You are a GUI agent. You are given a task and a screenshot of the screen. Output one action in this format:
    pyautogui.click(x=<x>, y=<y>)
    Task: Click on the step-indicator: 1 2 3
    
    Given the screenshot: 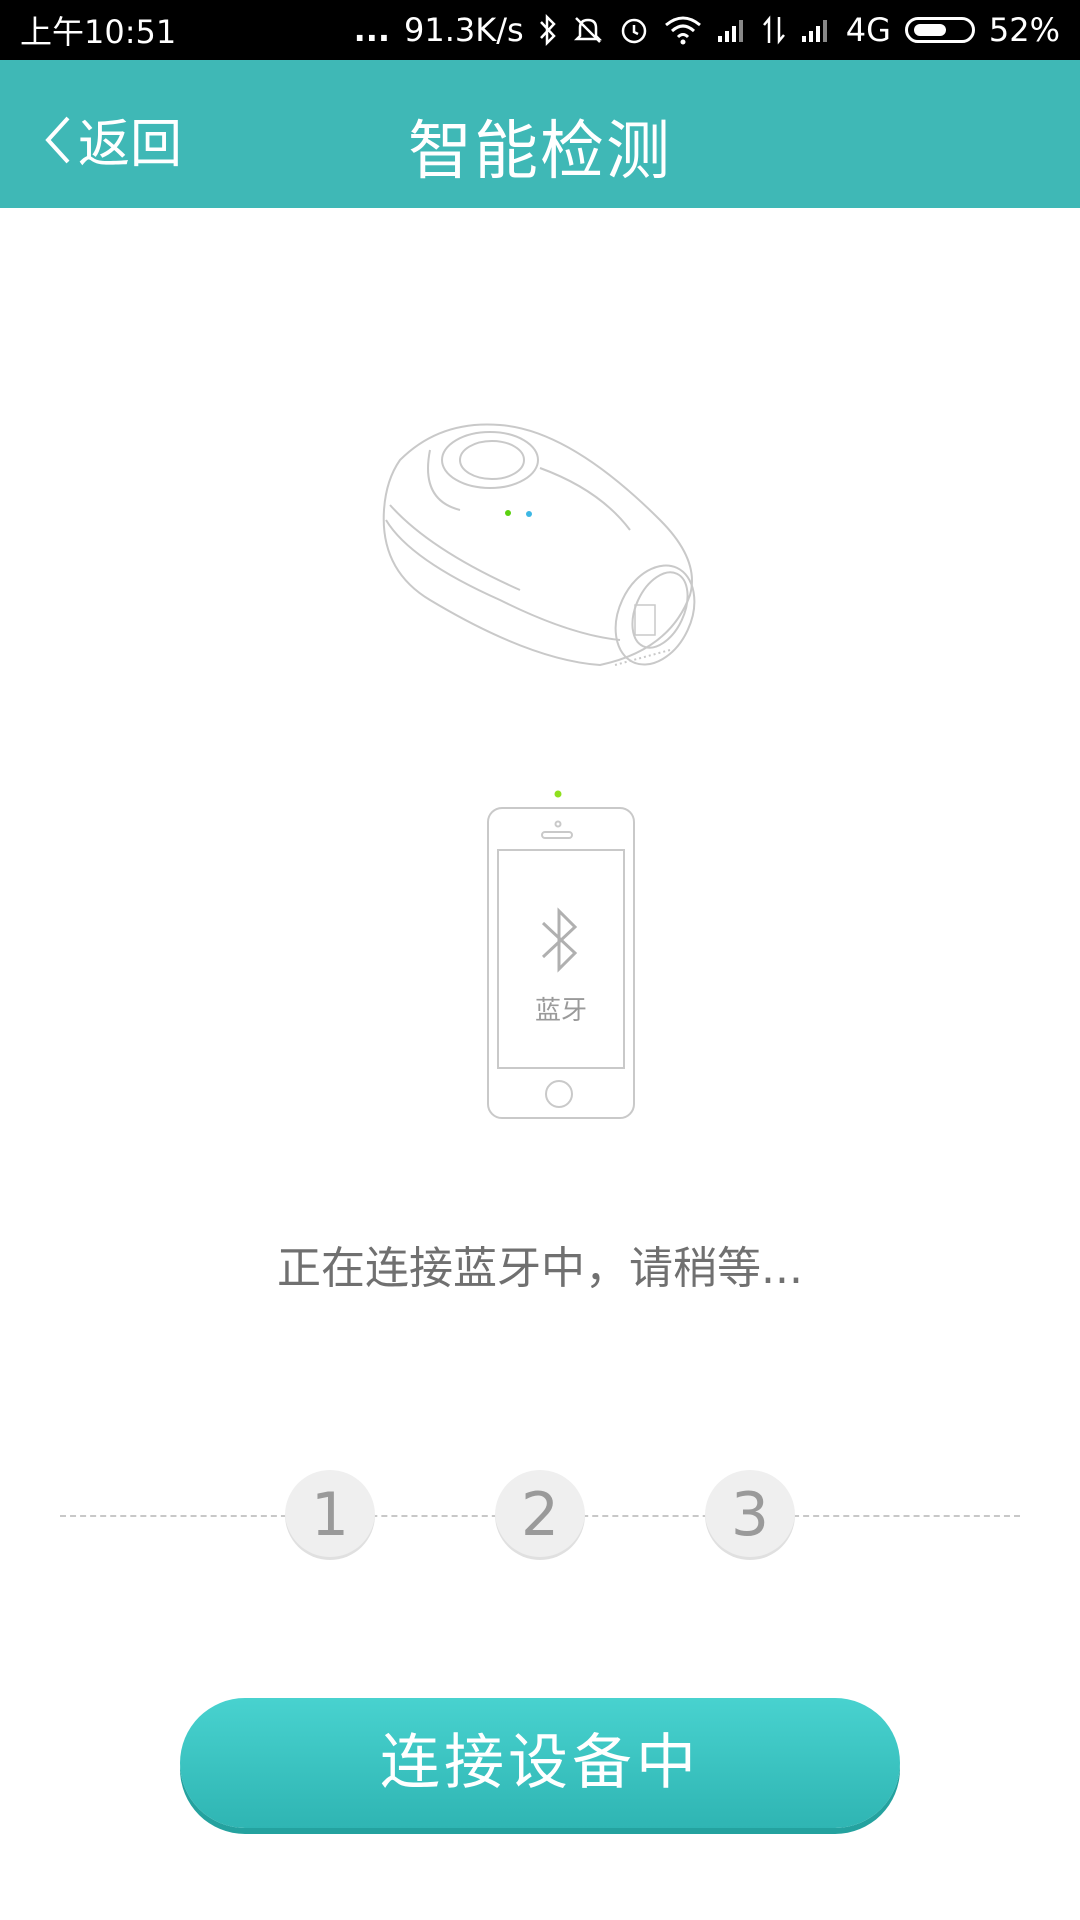 What is the action you would take?
    pyautogui.click(x=540, y=1515)
    